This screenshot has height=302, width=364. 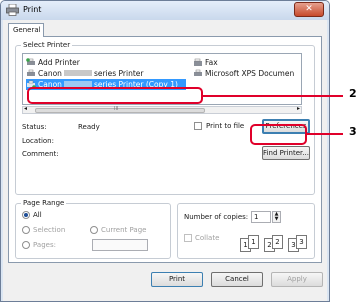 What do you see at coordinates (124, 230) in the screenshot?
I see `current-page-label: Current Page` at bounding box center [124, 230].